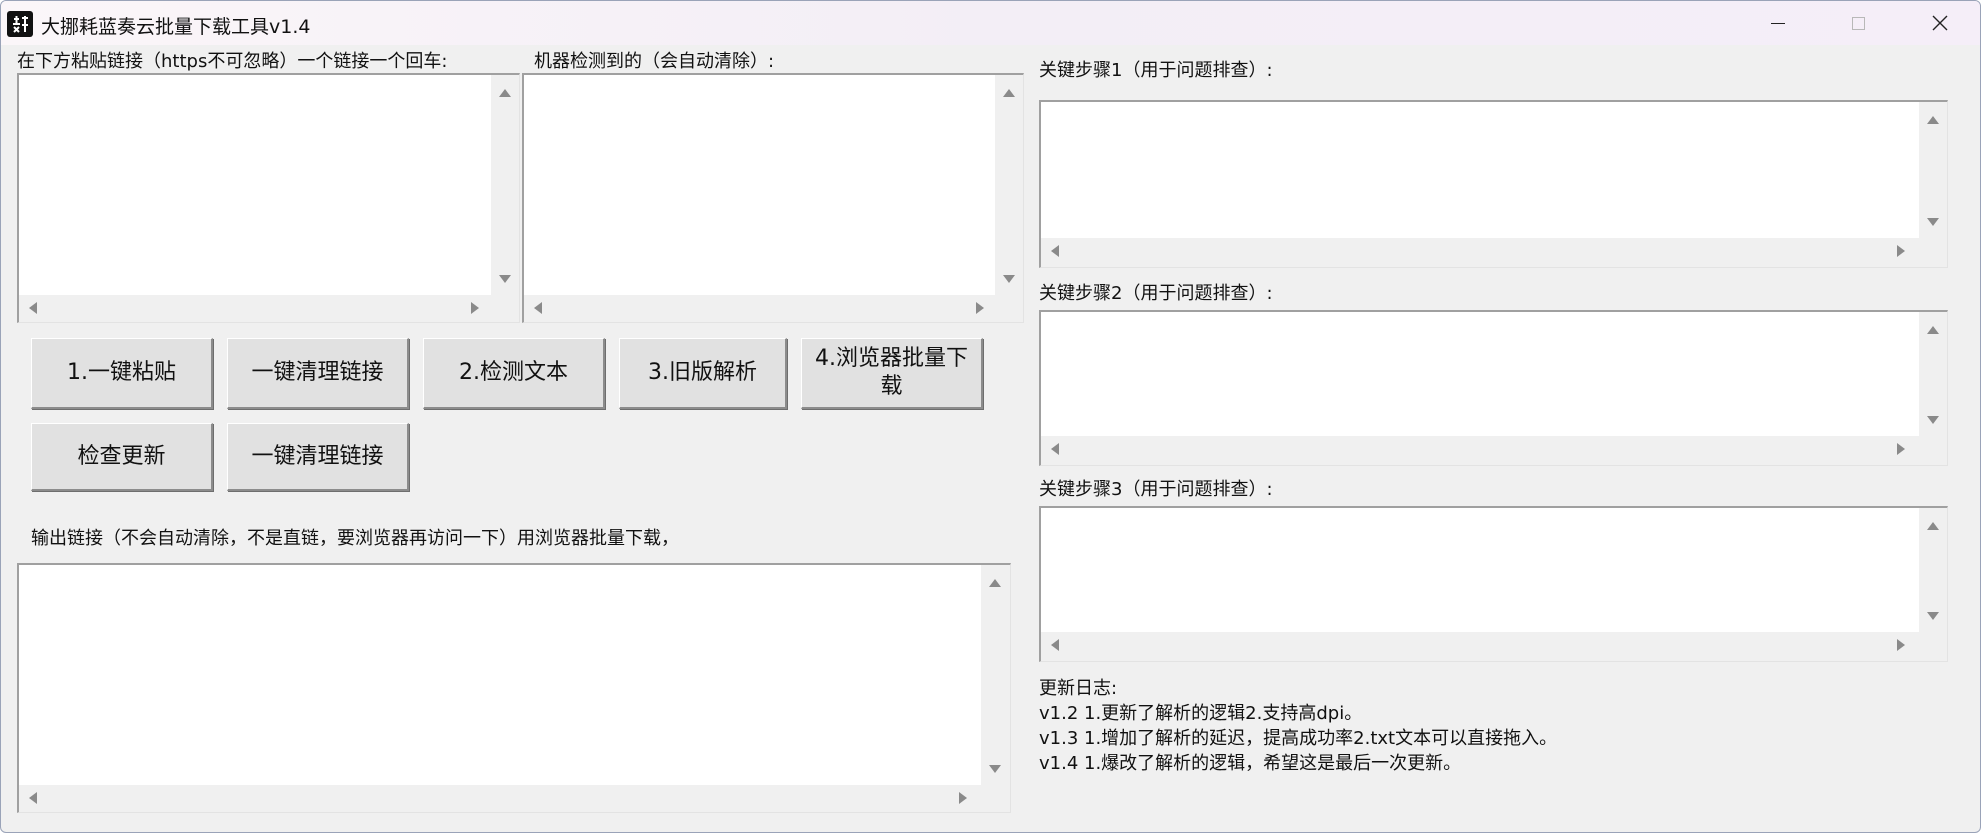  What do you see at coordinates (1493, 184) in the screenshot?
I see `step1-textarea` at bounding box center [1493, 184].